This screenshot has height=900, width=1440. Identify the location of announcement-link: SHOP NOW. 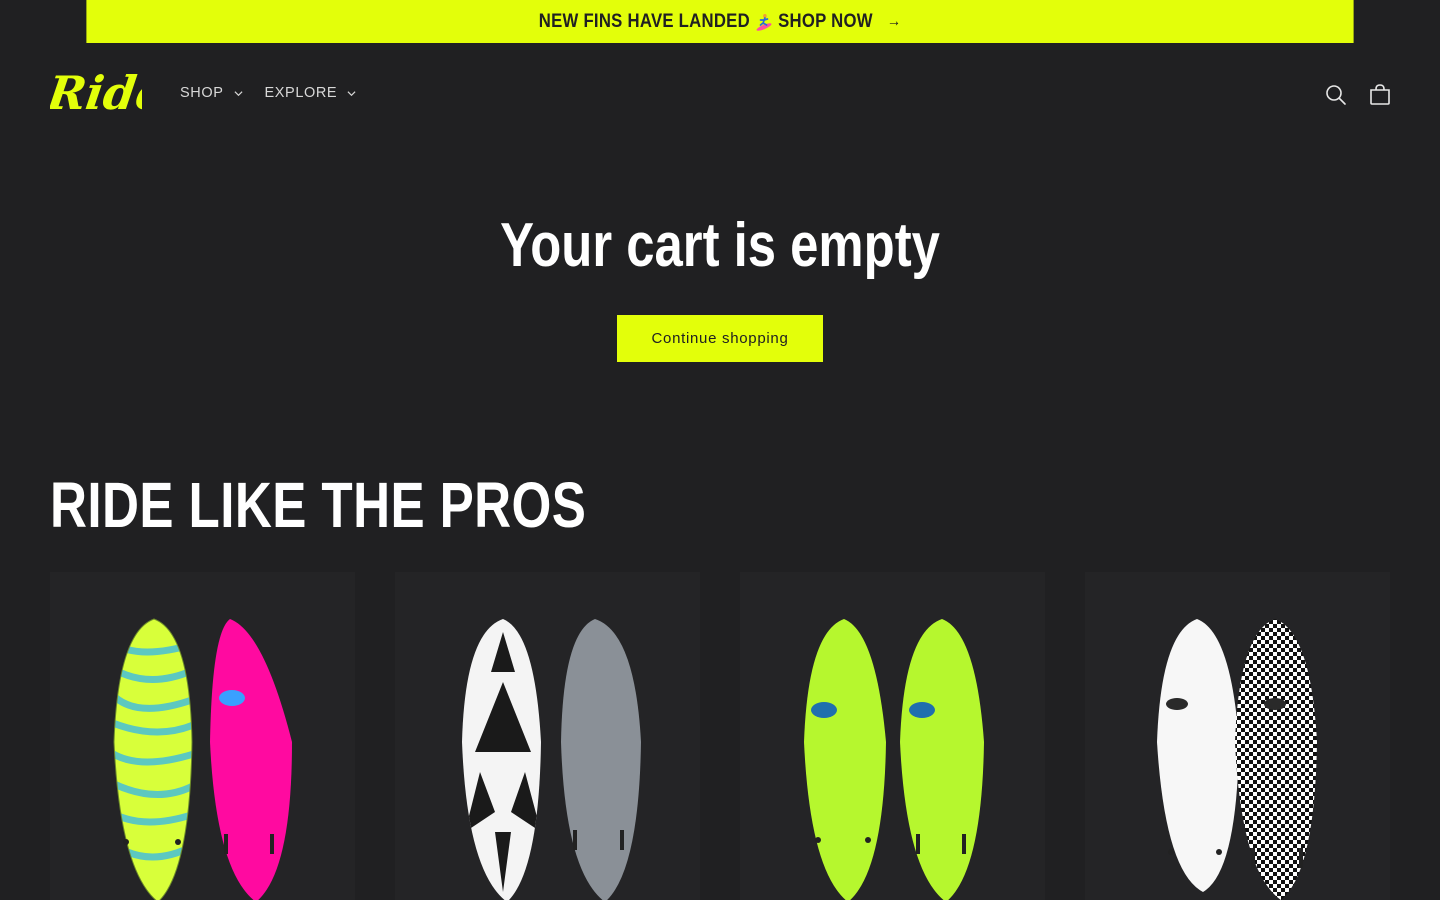
(825, 22).